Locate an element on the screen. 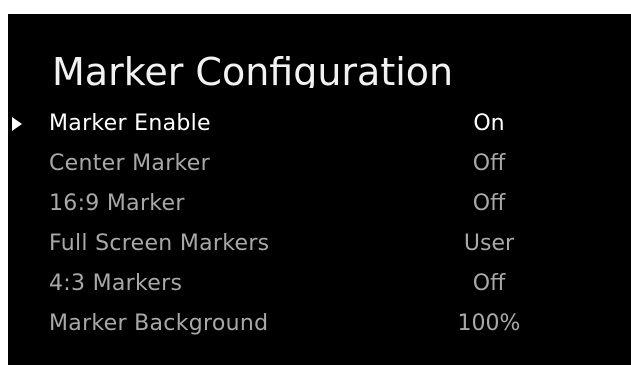  menu-item-marker-enable: Marker Enable On is located at coordinates (319, 125).